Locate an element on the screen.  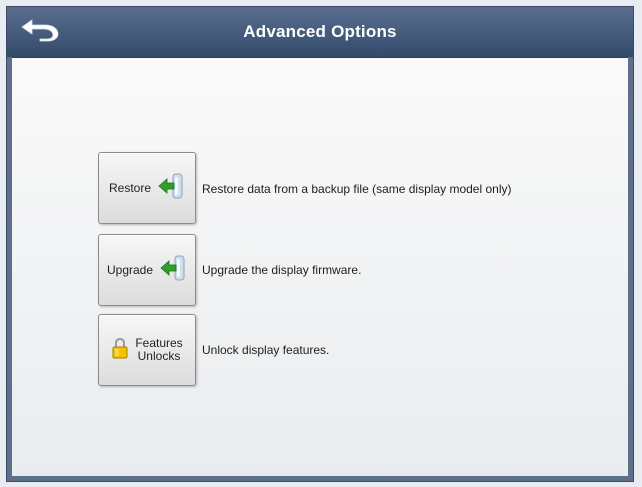
features-unlocks-description: Unlock display features. is located at coordinates (266, 350).